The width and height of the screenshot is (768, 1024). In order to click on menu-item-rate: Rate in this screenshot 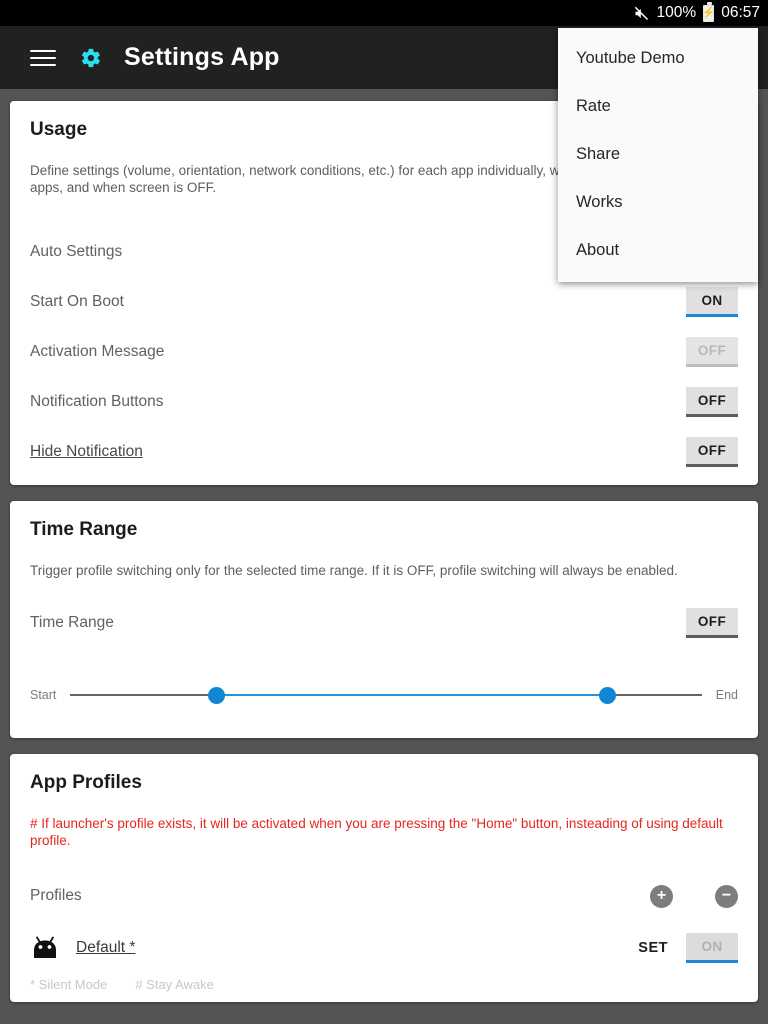, I will do `click(658, 106)`.